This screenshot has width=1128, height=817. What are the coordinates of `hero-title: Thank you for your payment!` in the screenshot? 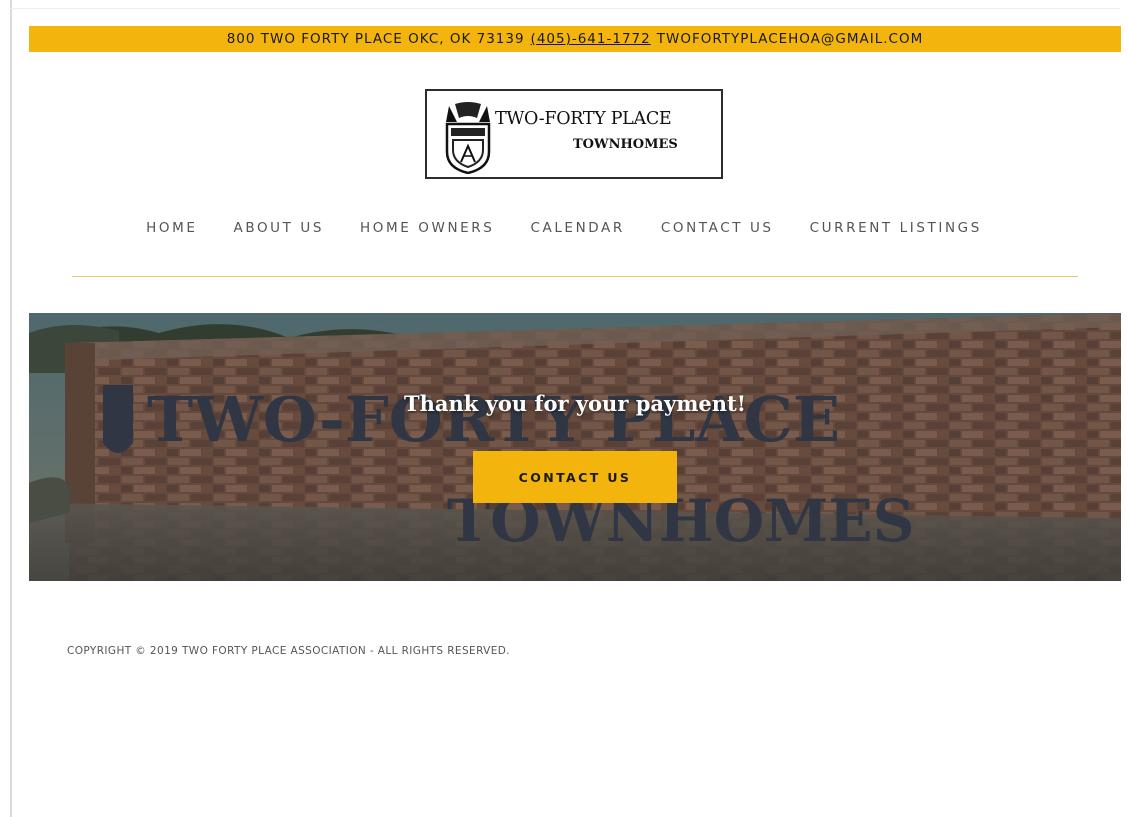 It's located at (575, 403).